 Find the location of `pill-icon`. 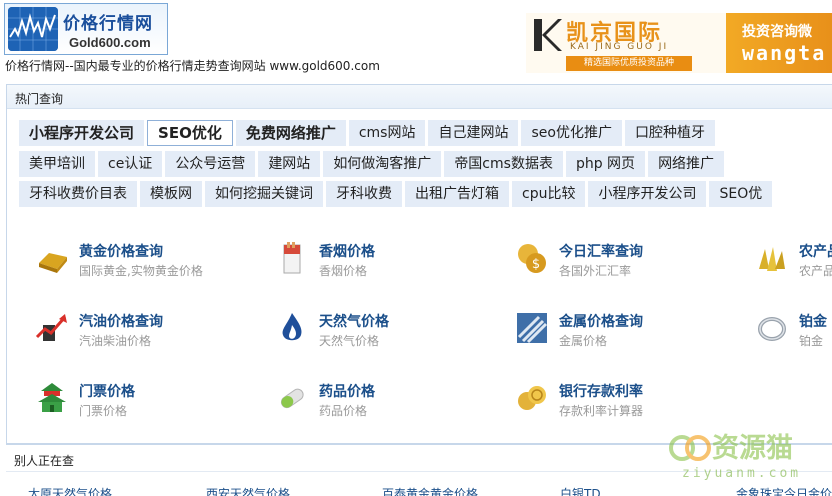

pill-icon is located at coordinates (292, 398).